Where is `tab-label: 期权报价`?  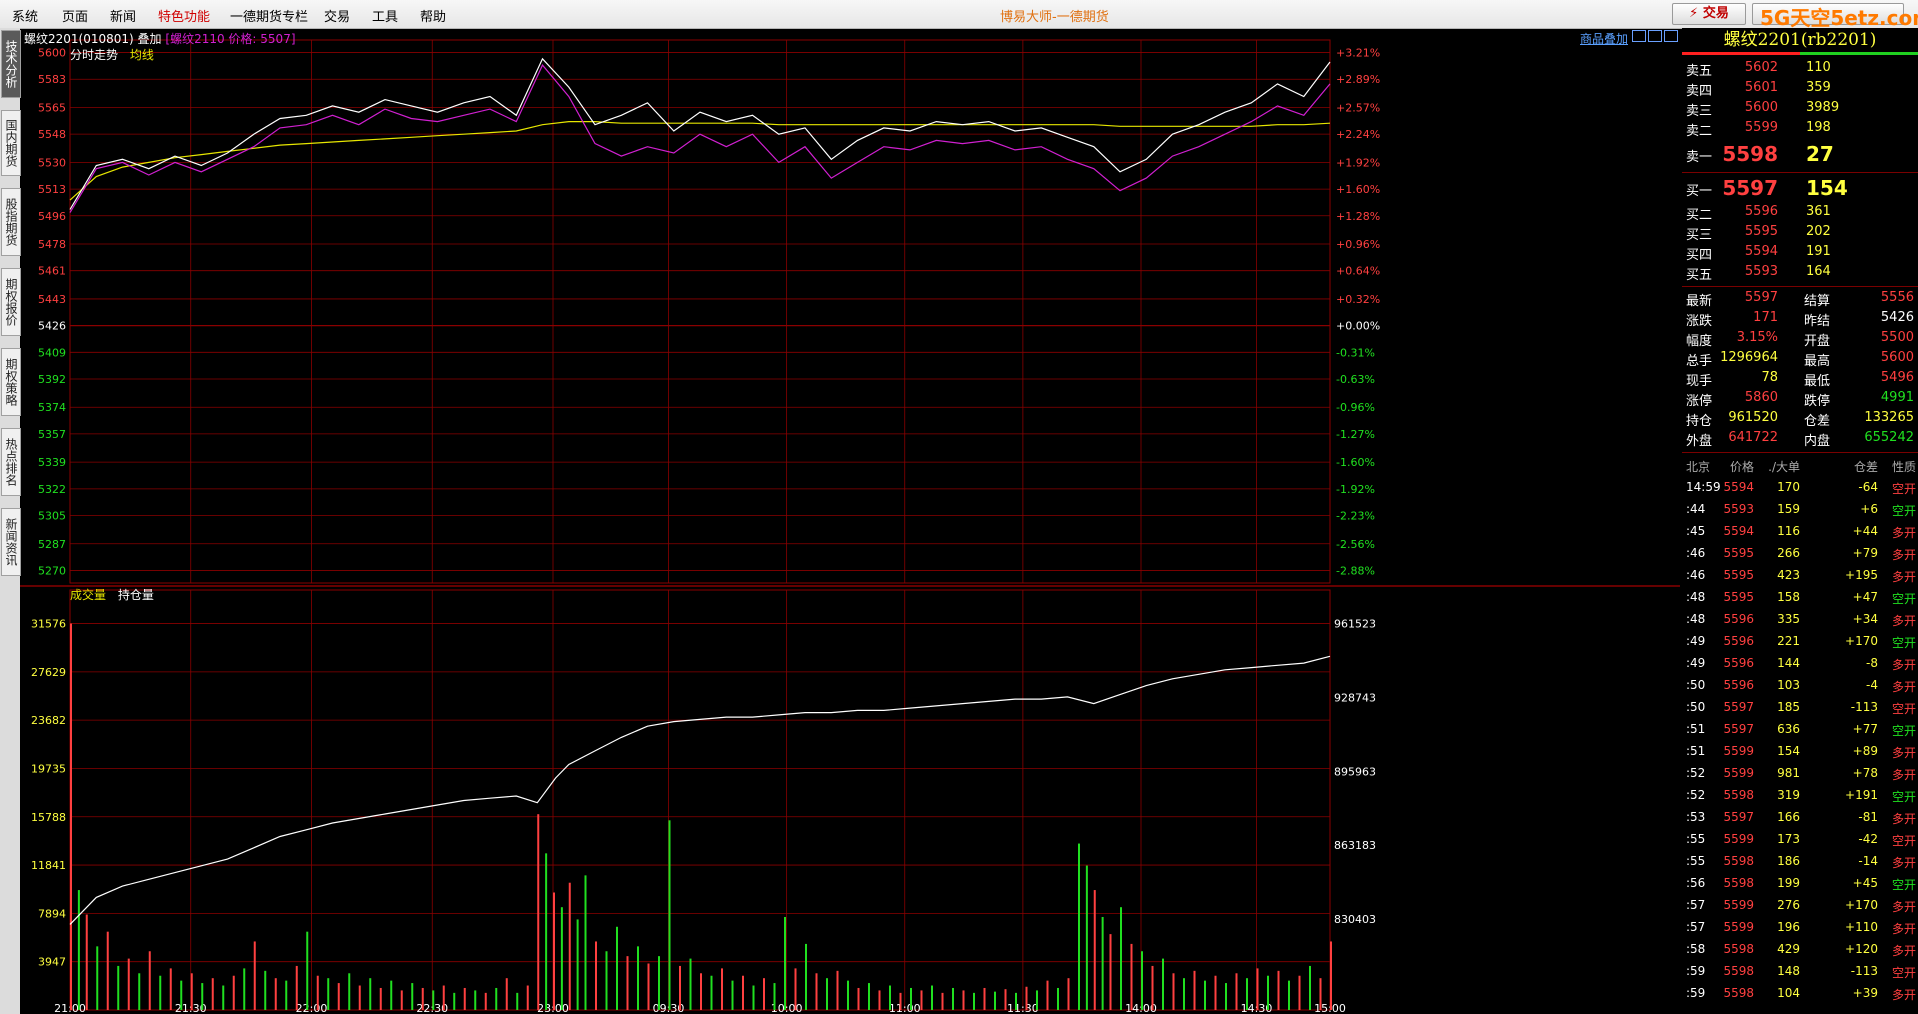 tab-label: 期权报价 is located at coordinates (11, 302).